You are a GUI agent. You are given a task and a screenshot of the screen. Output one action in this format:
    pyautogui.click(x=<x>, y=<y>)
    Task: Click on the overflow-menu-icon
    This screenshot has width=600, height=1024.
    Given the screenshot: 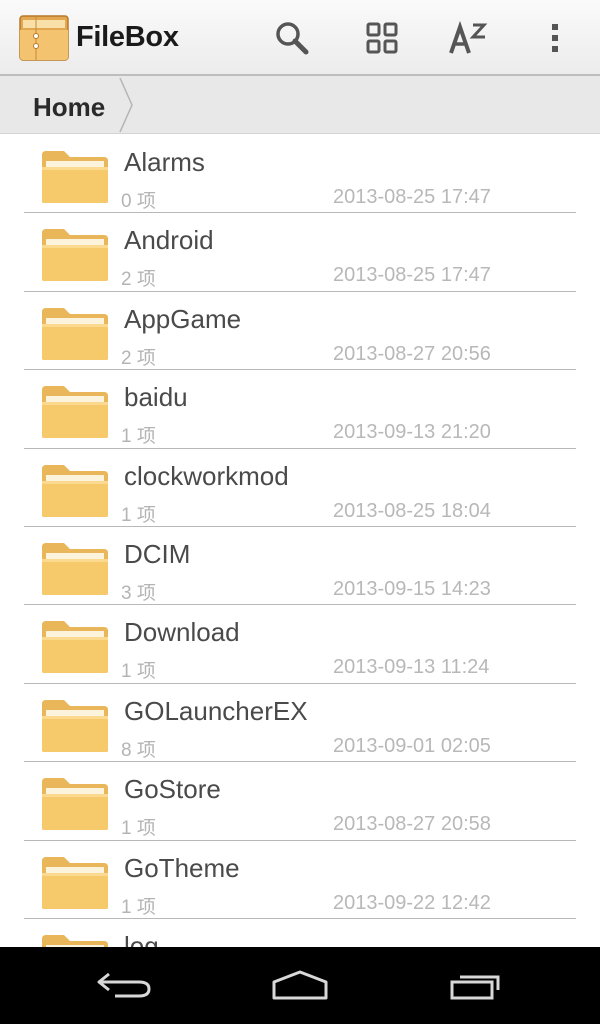 What is the action you would take?
    pyautogui.click(x=555, y=38)
    